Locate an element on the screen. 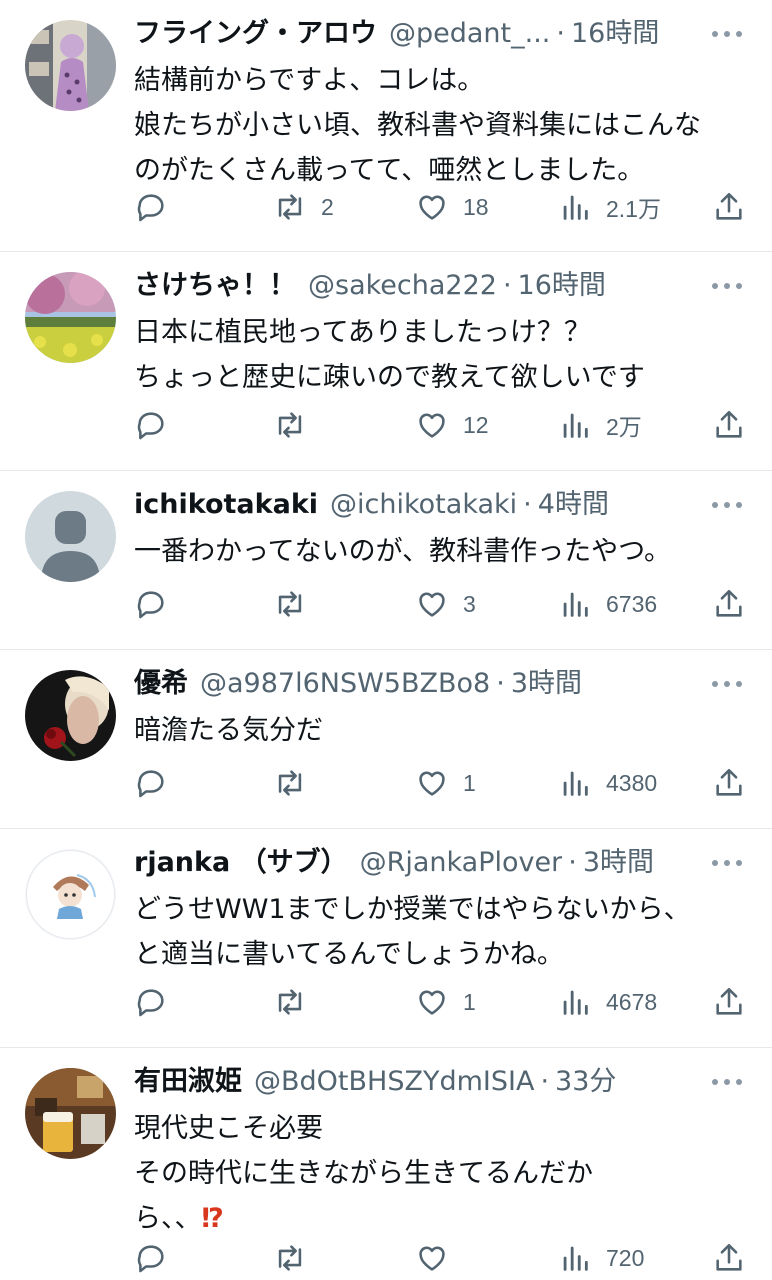 Image resolution: width=772 pixels, height=1280 pixels. character-avatar is located at coordinates (70, 894).